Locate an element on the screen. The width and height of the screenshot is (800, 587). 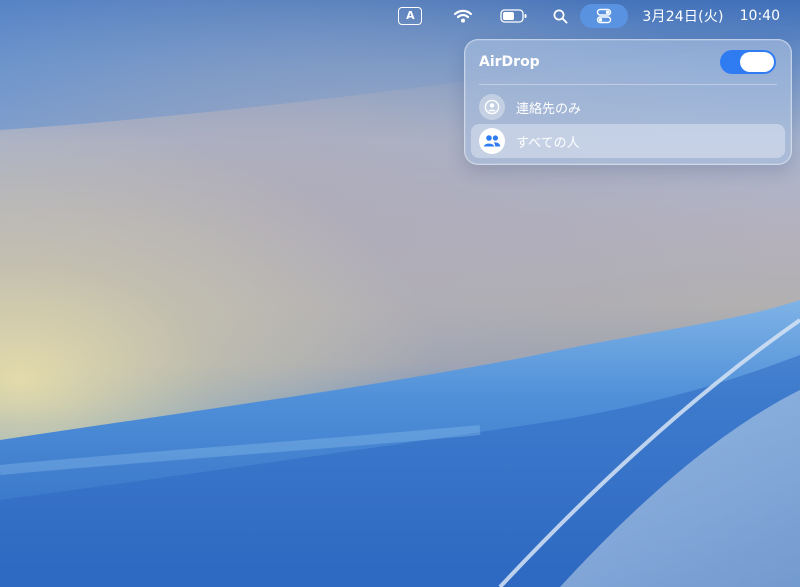
toggle-knob is located at coordinates (757, 62).